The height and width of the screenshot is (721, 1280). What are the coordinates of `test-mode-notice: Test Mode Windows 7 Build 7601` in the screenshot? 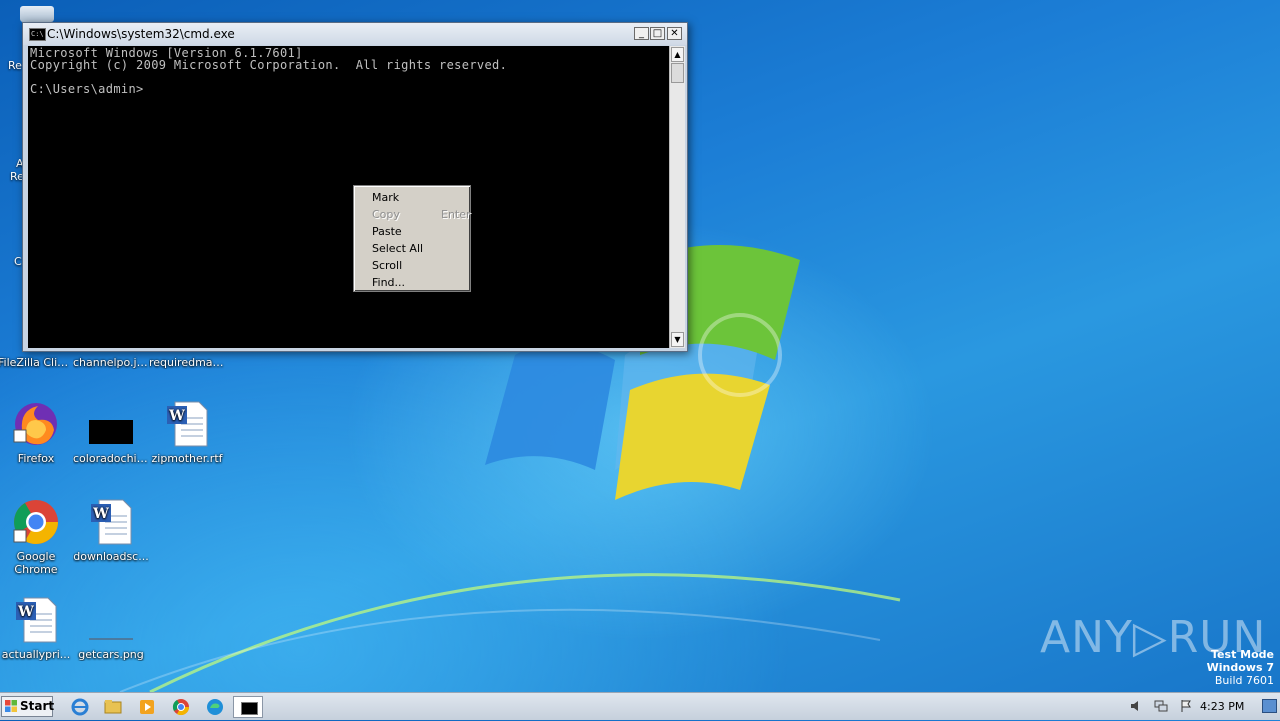 It's located at (1240, 667).